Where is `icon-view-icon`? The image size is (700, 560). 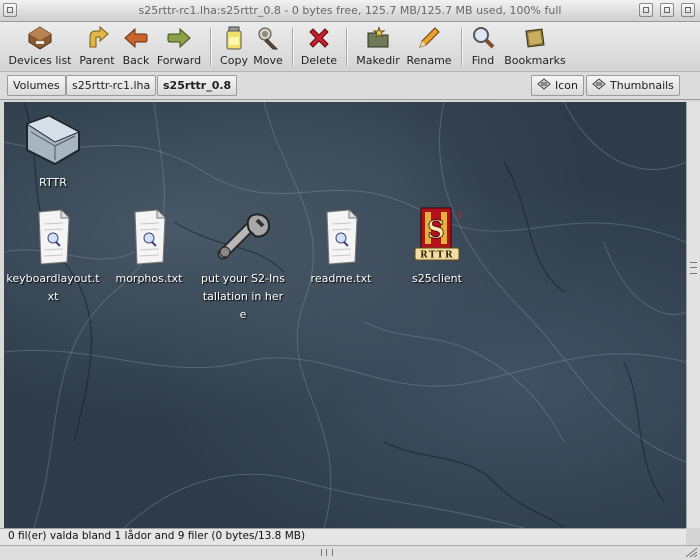
icon-view-icon is located at coordinates (544, 86).